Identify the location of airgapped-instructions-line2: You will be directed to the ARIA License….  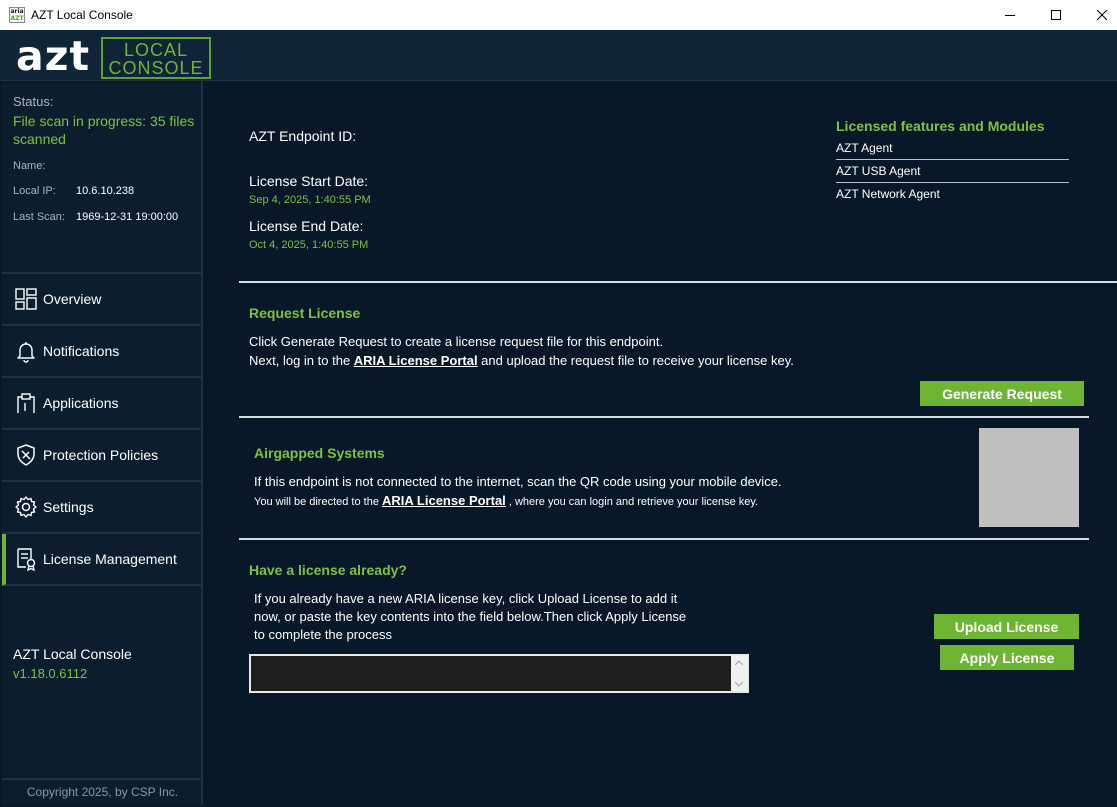
(506, 500).